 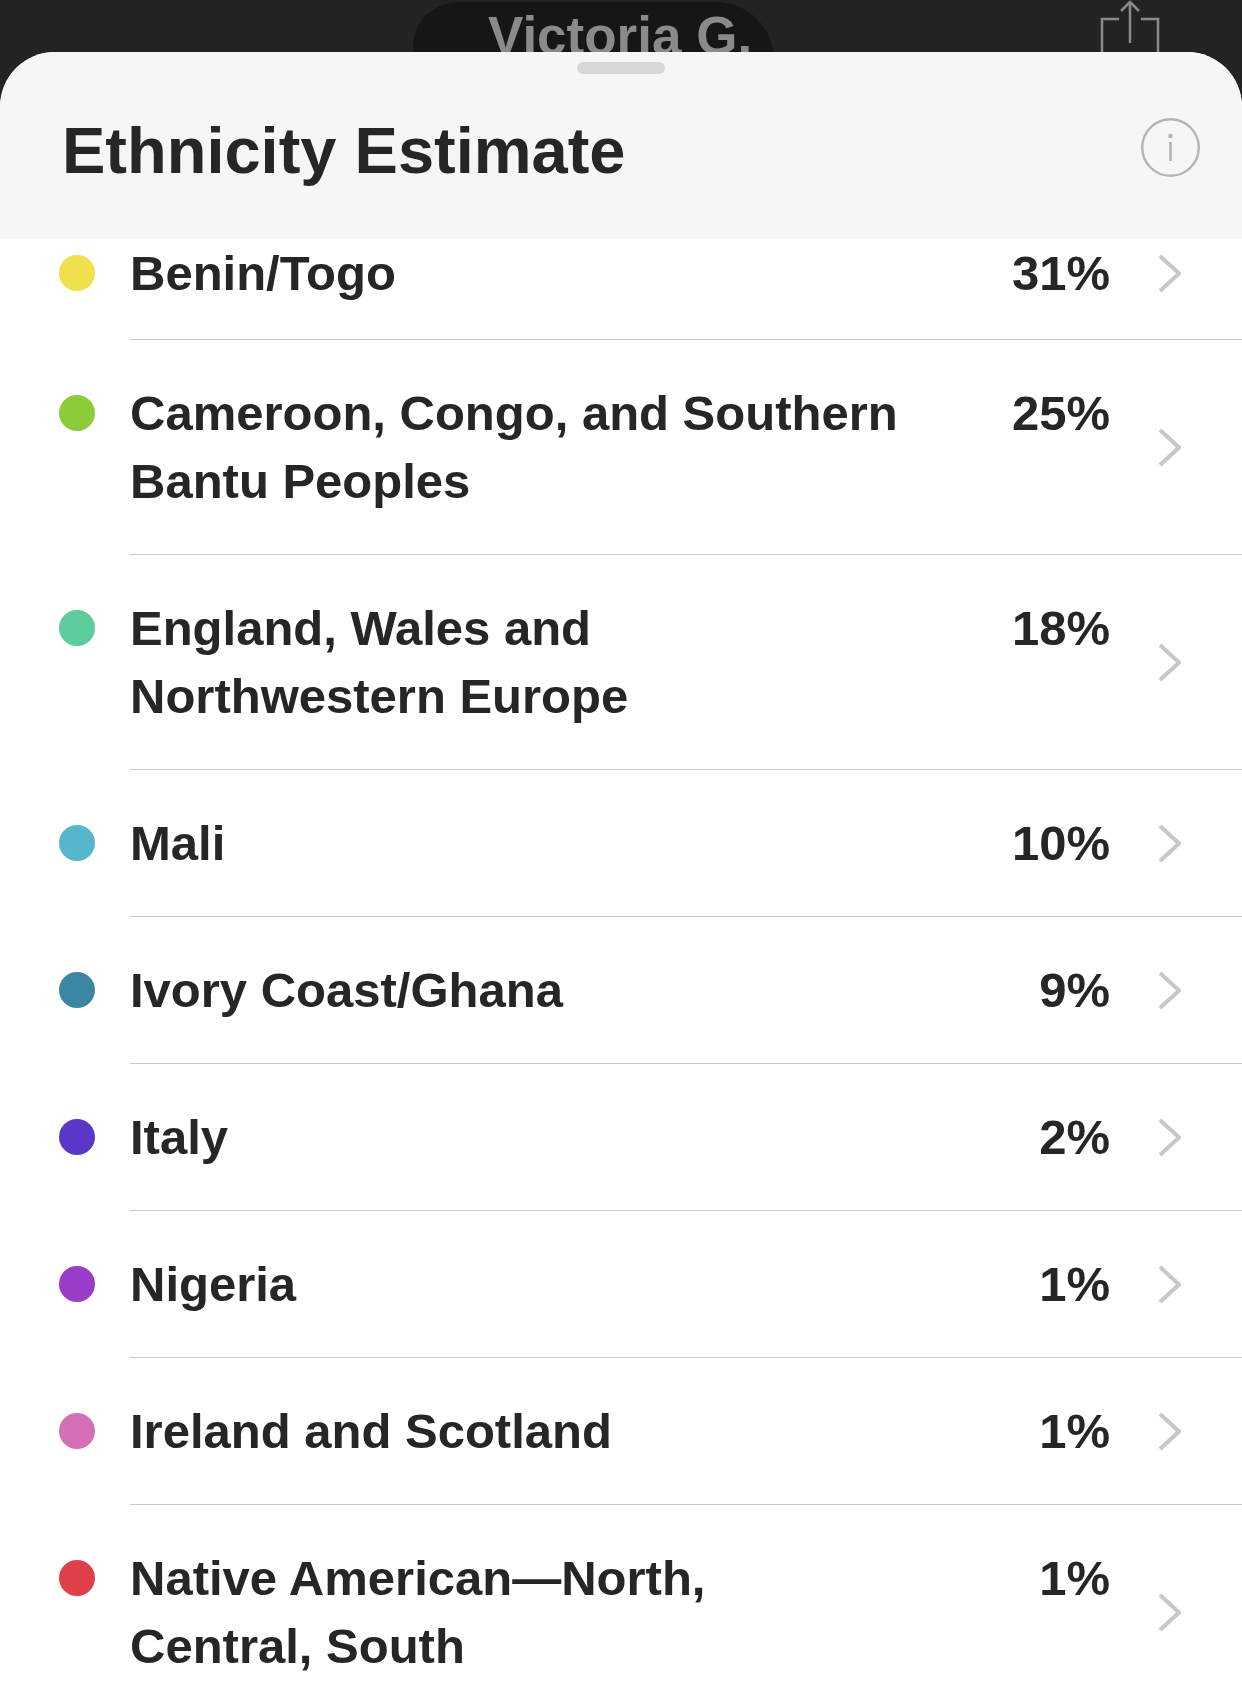 I want to click on ethnicity-name: Nigeria, so click(x=213, y=1284).